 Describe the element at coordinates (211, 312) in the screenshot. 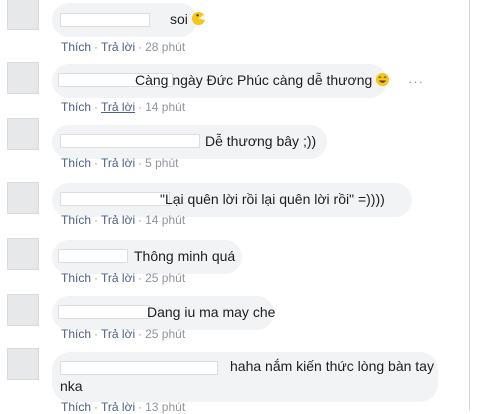

I see `comment-text: Dang iu ma may che` at that location.